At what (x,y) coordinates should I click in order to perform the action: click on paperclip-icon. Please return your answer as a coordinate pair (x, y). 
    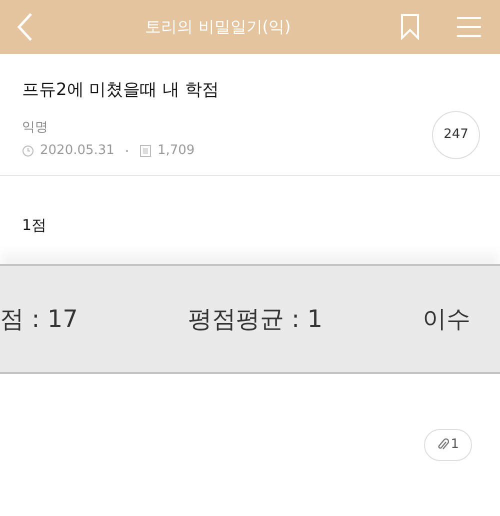
    Looking at the image, I should click on (442, 445).